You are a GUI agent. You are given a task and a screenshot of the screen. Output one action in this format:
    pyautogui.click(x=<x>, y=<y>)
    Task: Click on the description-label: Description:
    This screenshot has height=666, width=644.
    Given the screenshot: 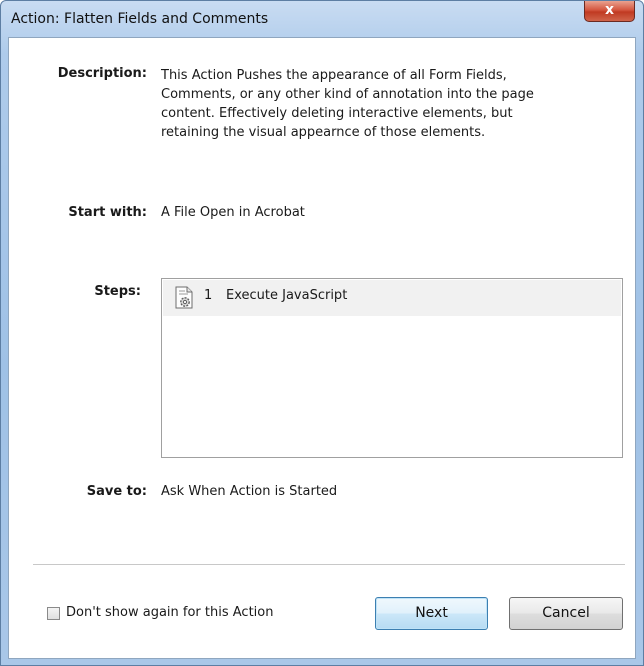 What is the action you would take?
    pyautogui.click(x=102, y=73)
    